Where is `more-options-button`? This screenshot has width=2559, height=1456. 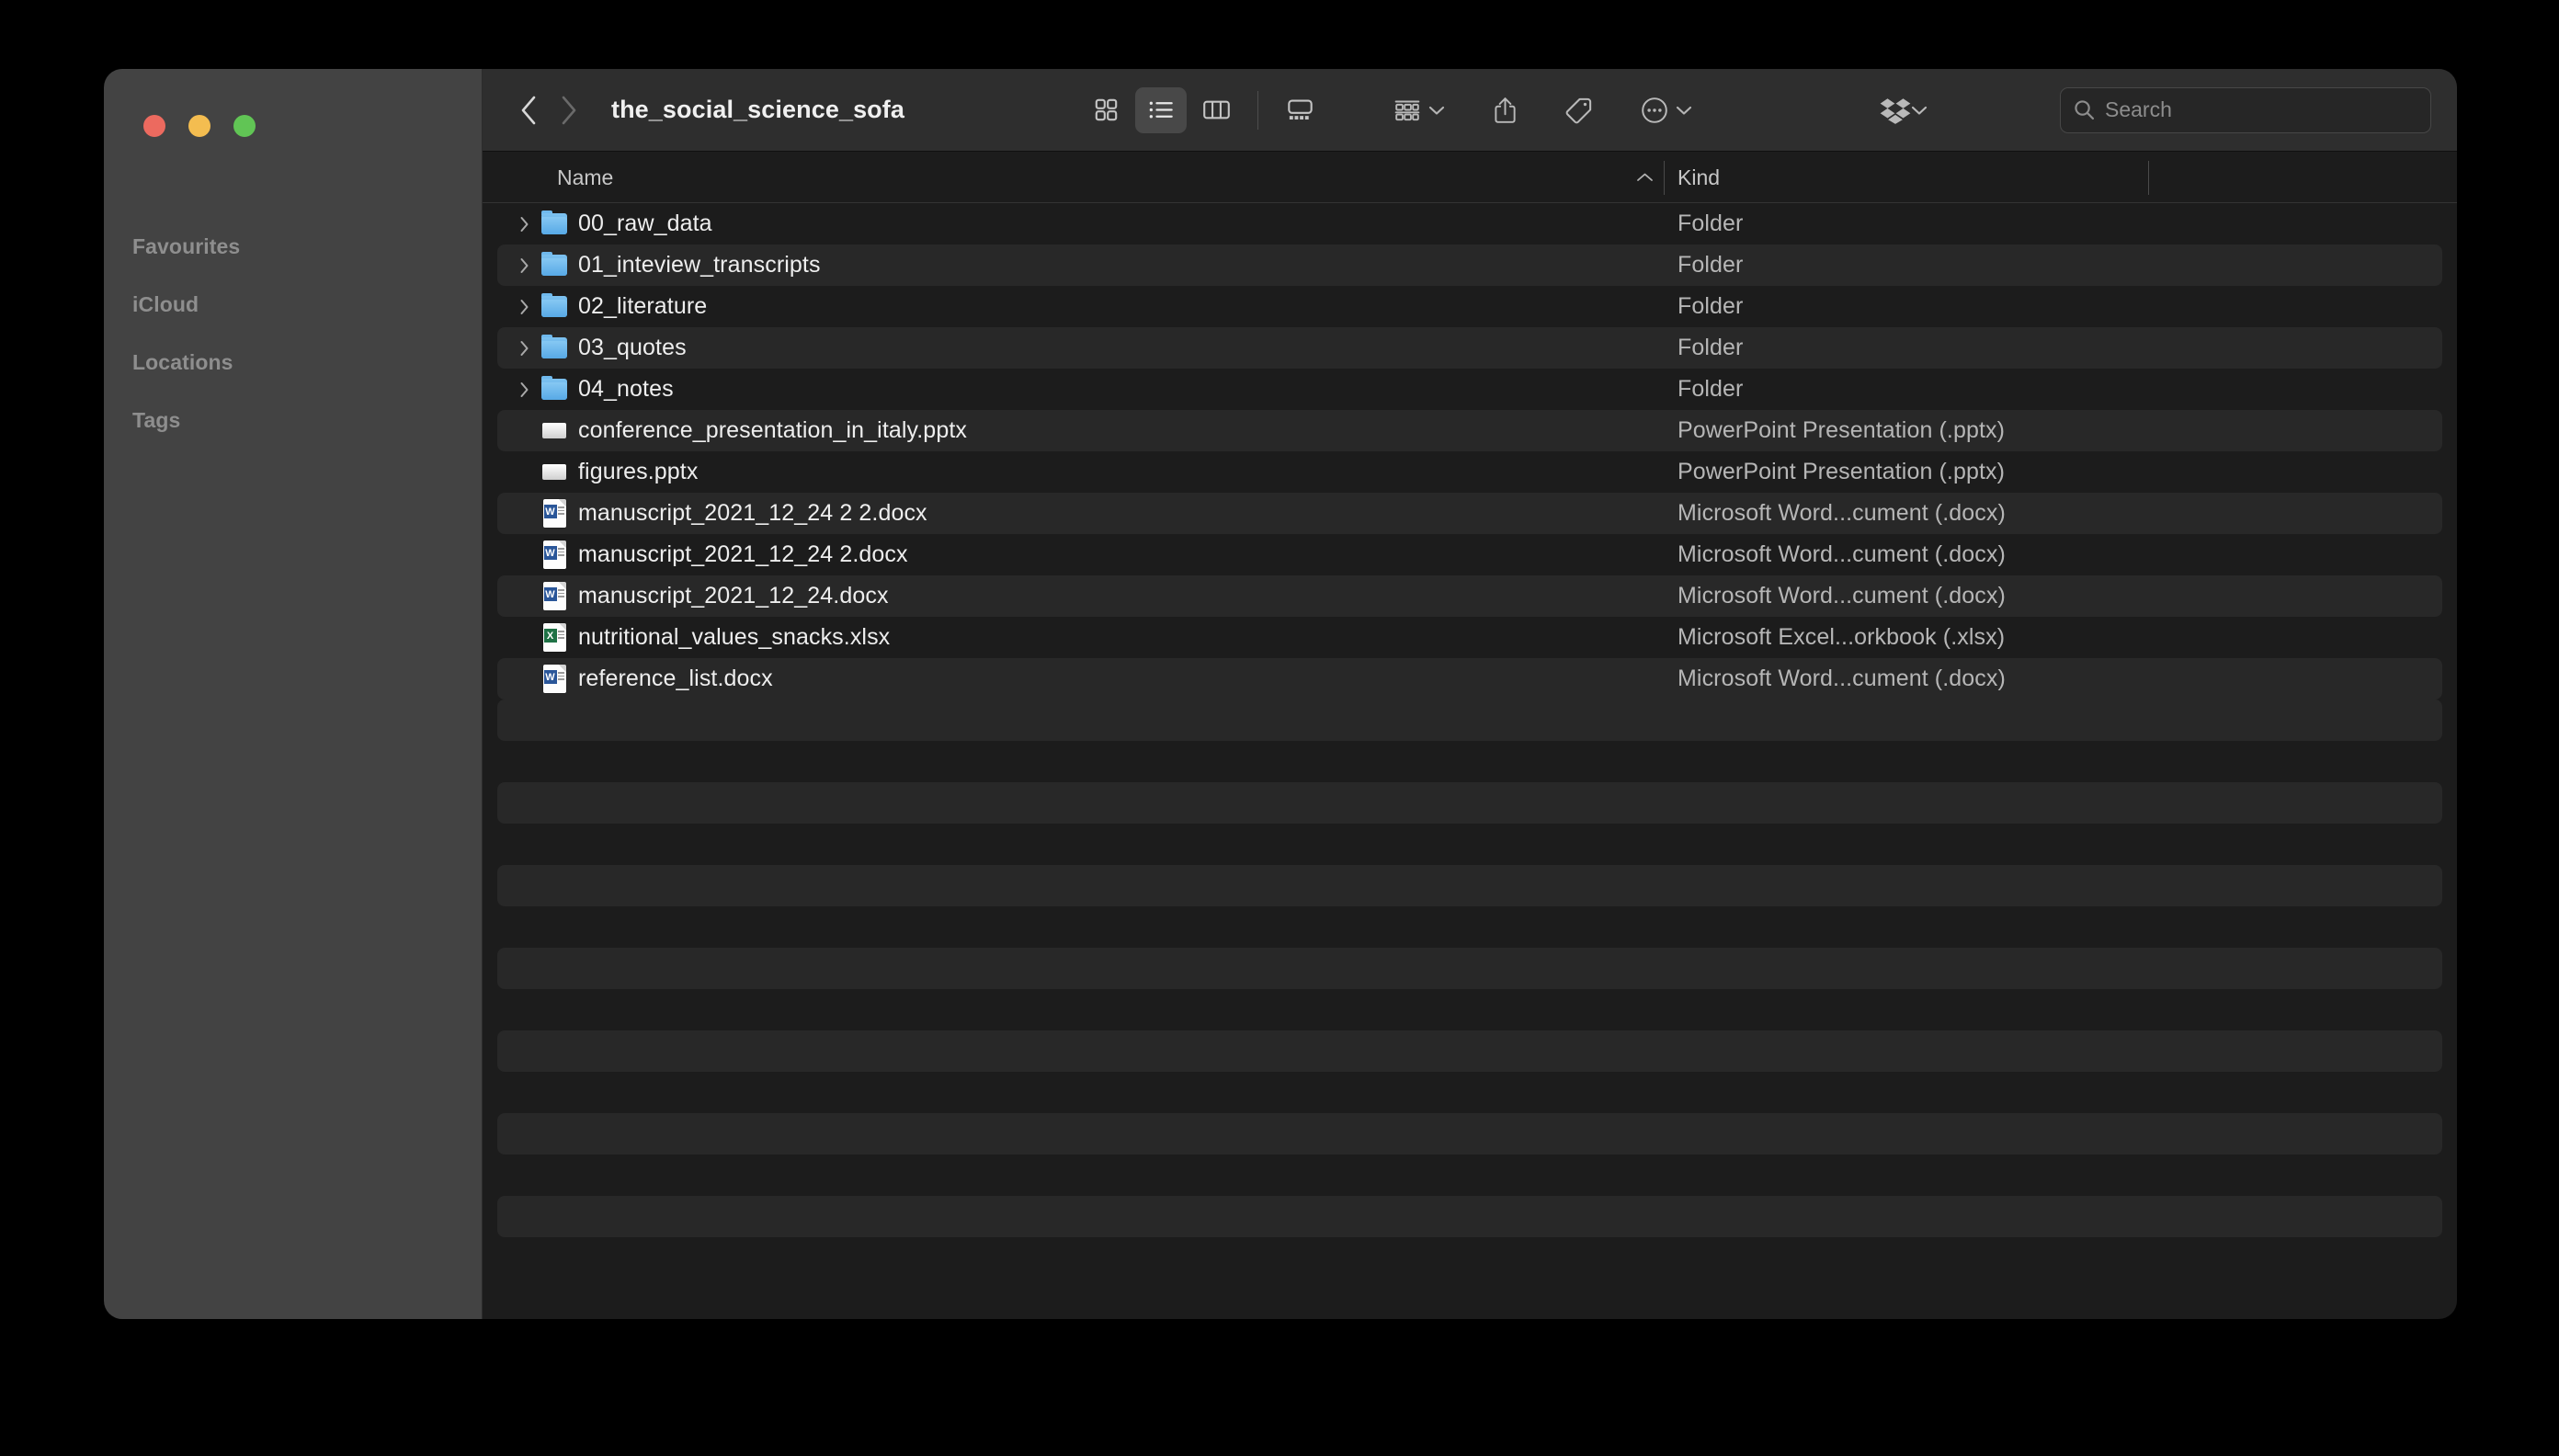
more-options-button is located at coordinates (1667, 110).